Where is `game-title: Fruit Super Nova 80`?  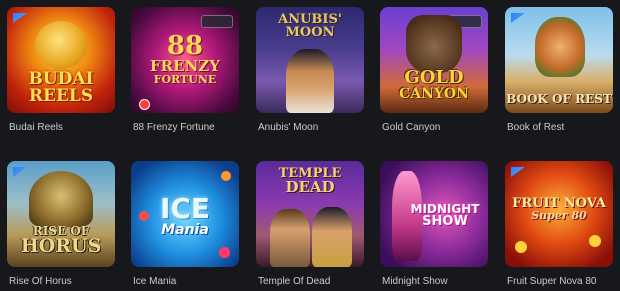
game-title: Fruit Super Nova 80 is located at coordinates (552, 281).